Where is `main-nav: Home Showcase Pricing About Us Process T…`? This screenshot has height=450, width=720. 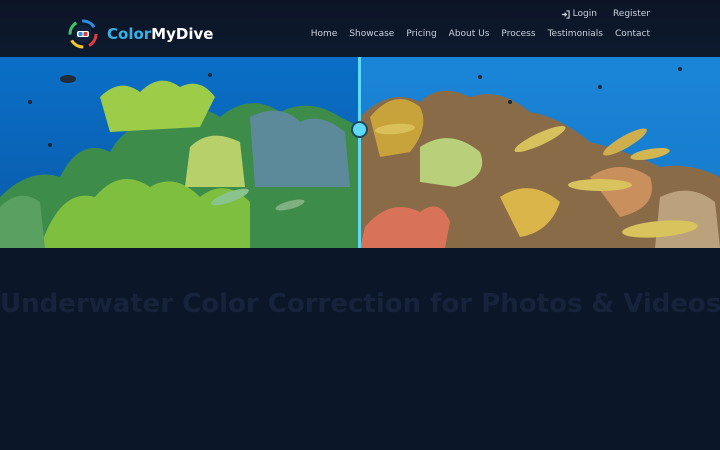
main-nav: Home Showcase Pricing About Us Process T… is located at coordinates (480, 34).